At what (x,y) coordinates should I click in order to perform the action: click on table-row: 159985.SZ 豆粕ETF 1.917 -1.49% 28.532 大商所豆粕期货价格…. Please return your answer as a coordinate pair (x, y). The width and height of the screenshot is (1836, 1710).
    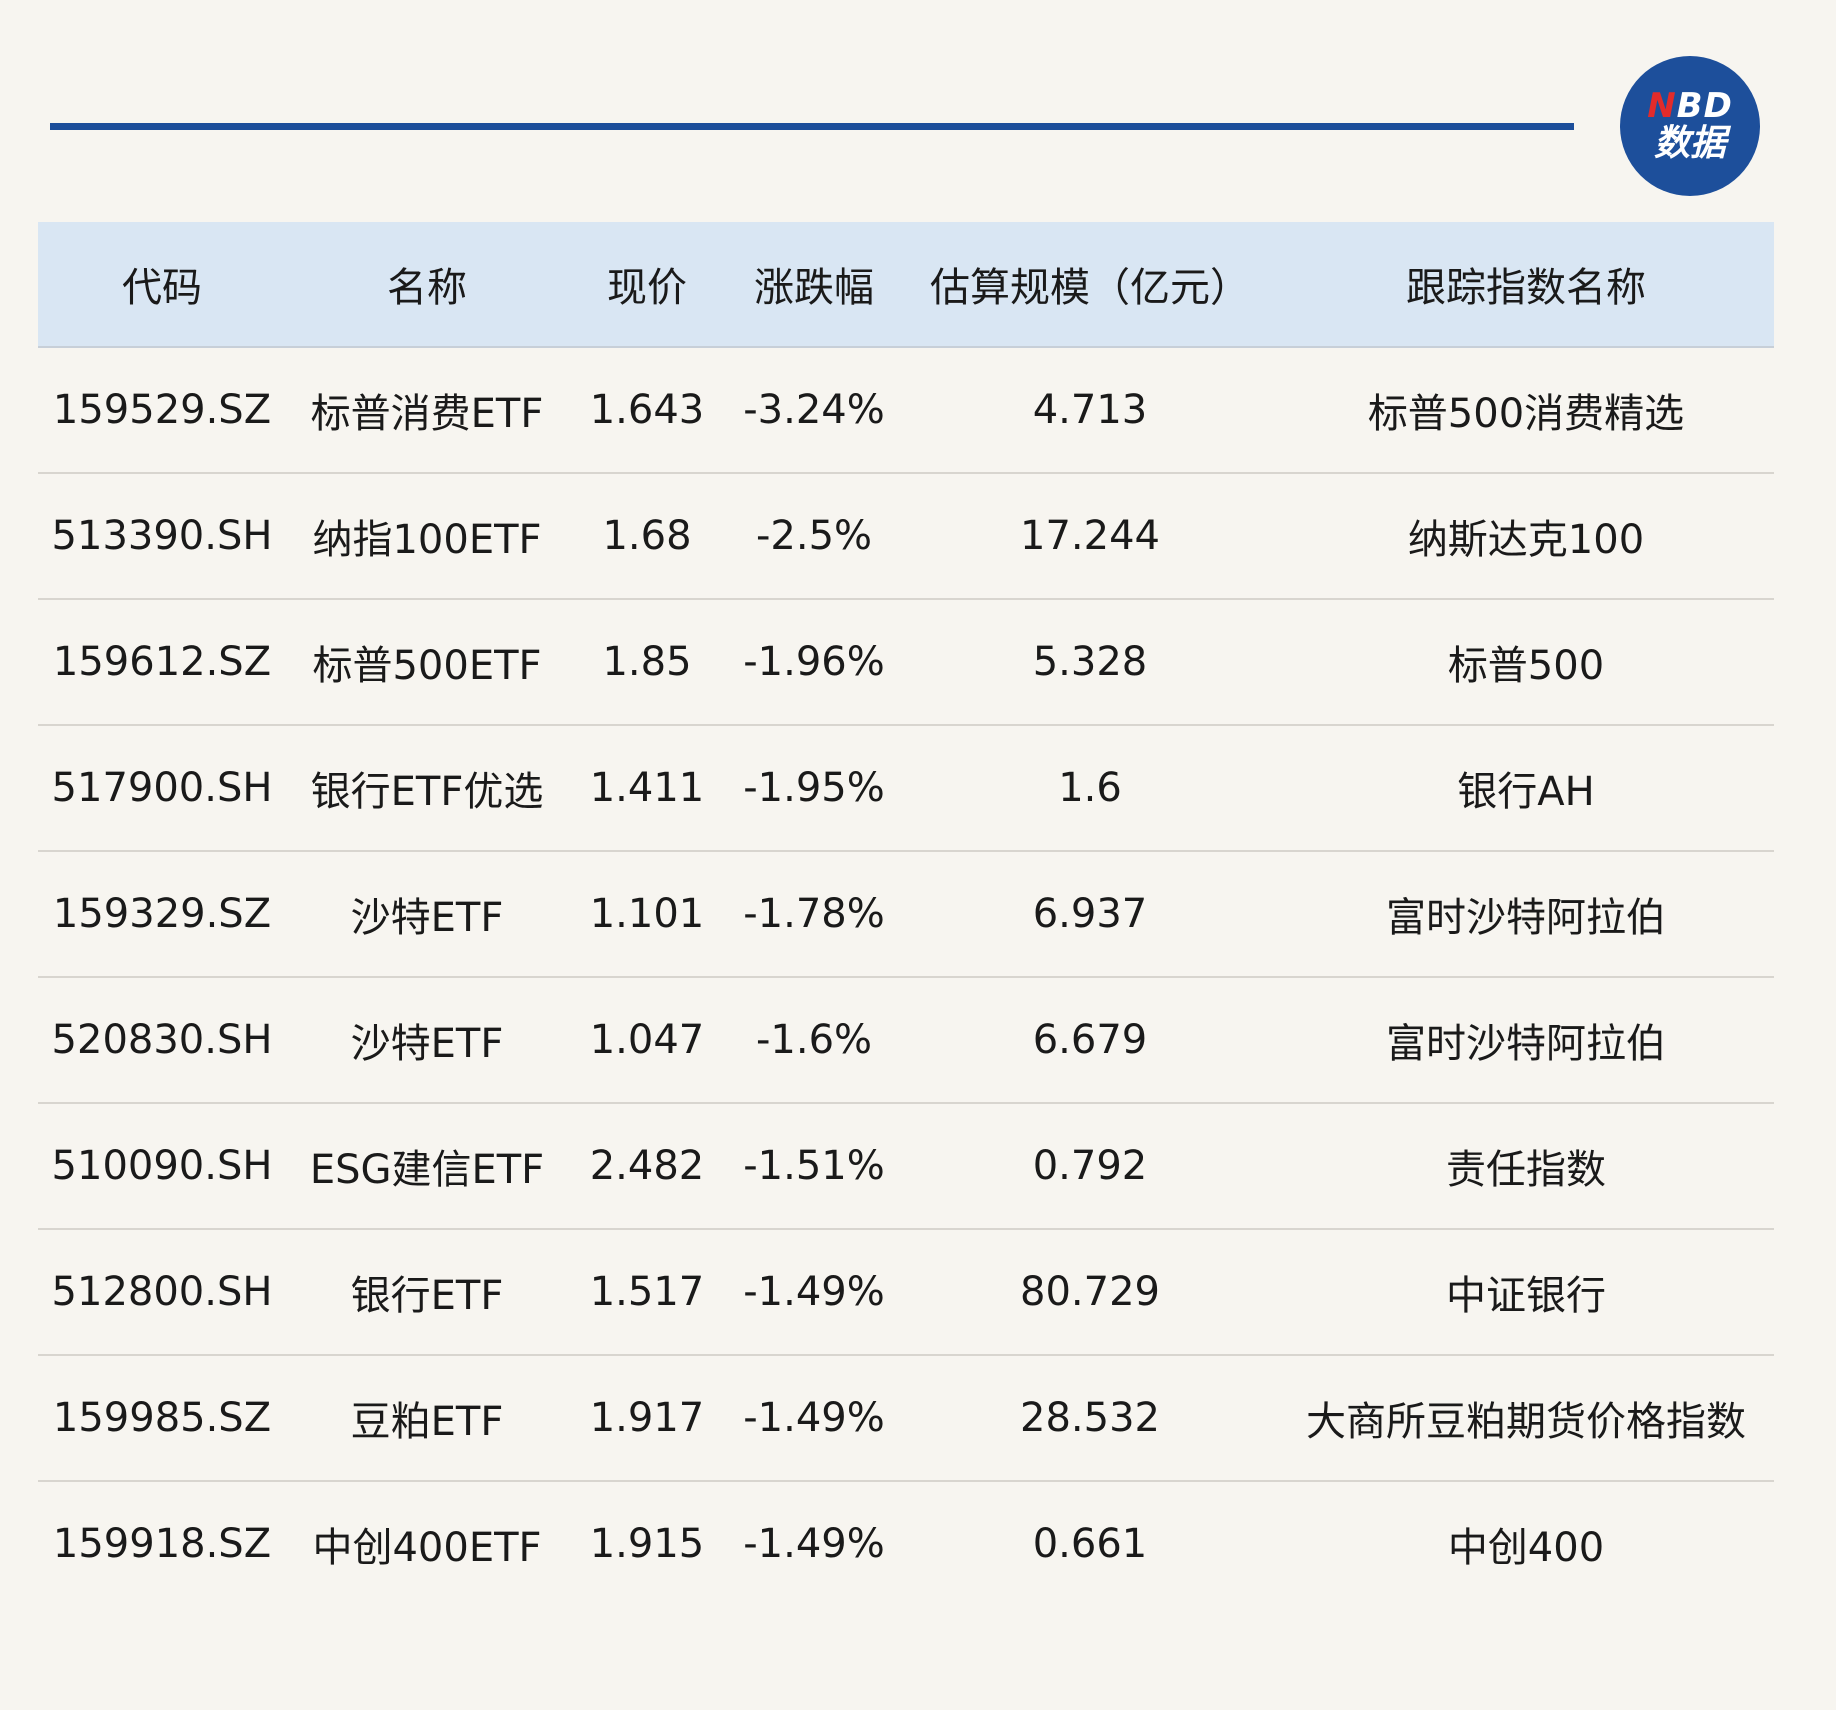
    Looking at the image, I should click on (906, 1418).